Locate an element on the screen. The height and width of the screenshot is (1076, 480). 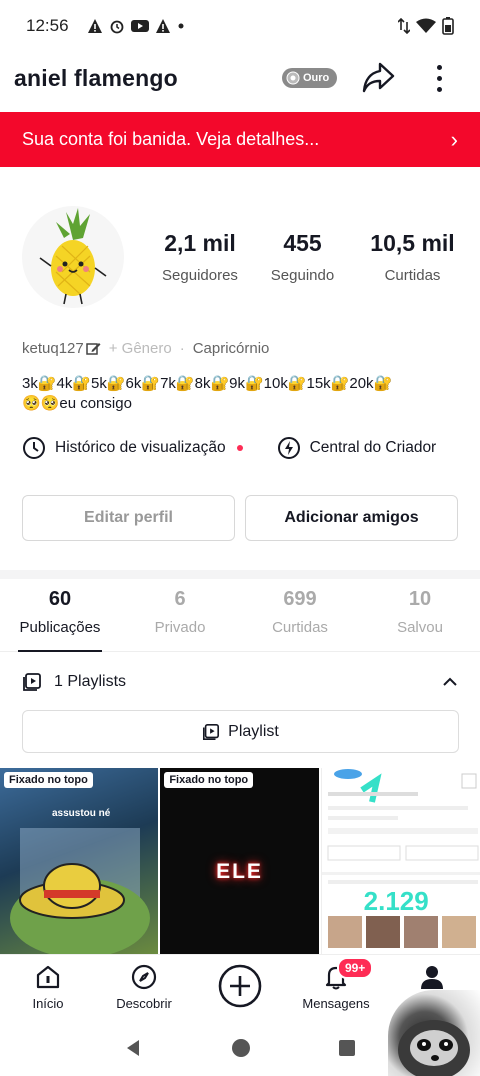
zodiac-label: Capricórnio is located at coordinates (231, 348).